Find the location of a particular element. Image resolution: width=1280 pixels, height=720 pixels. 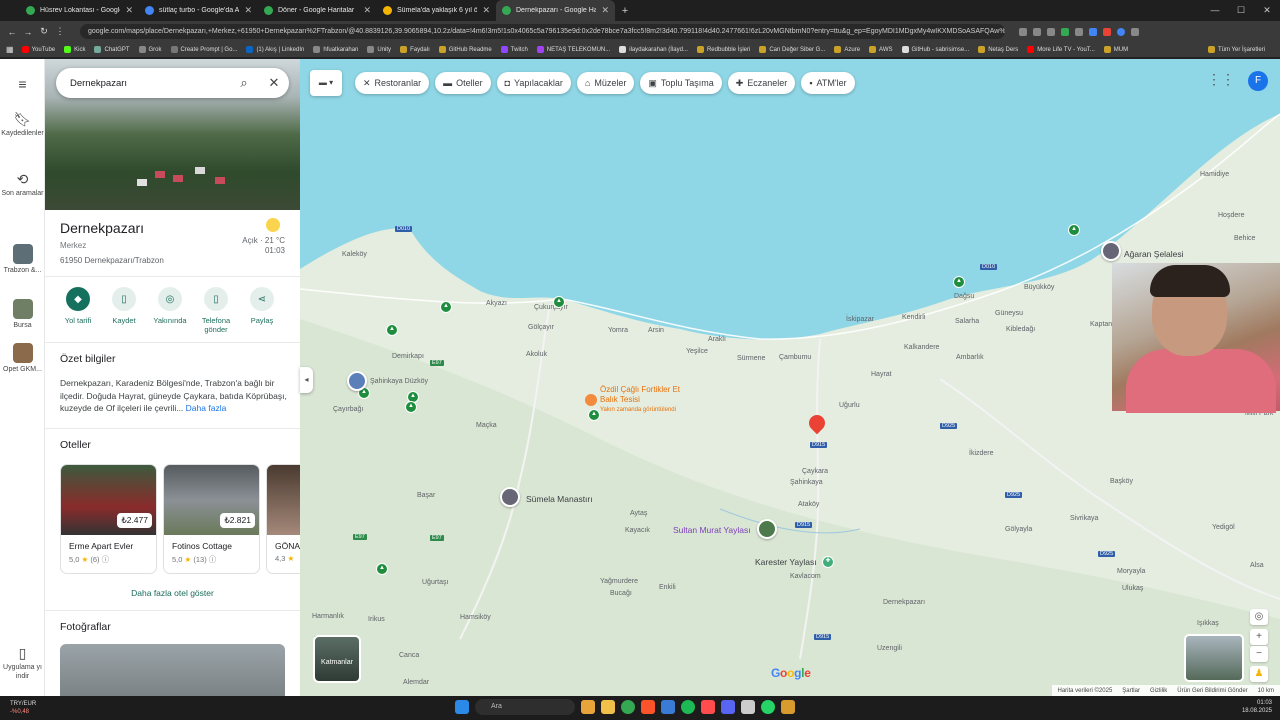

close-window-icon: ✕ is located at coordinates (1267, 10).